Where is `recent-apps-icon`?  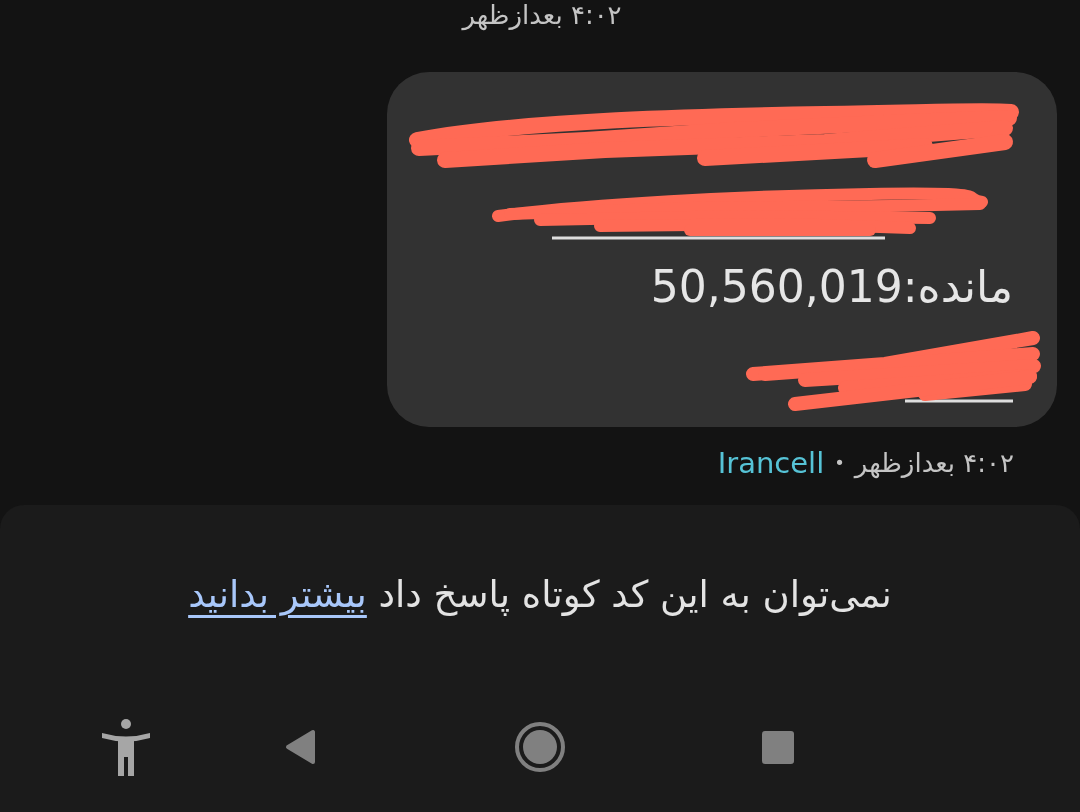 recent-apps-icon is located at coordinates (778, 747).